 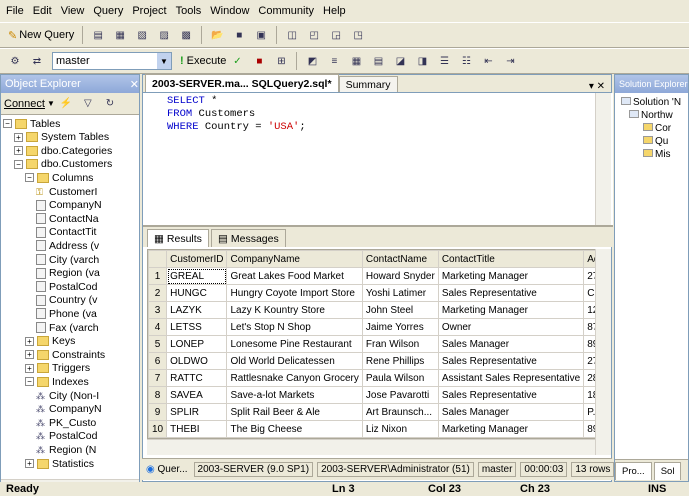 I want to click on table-cell: Lonesome Pine Restaurant, so click(x=294, y=344).